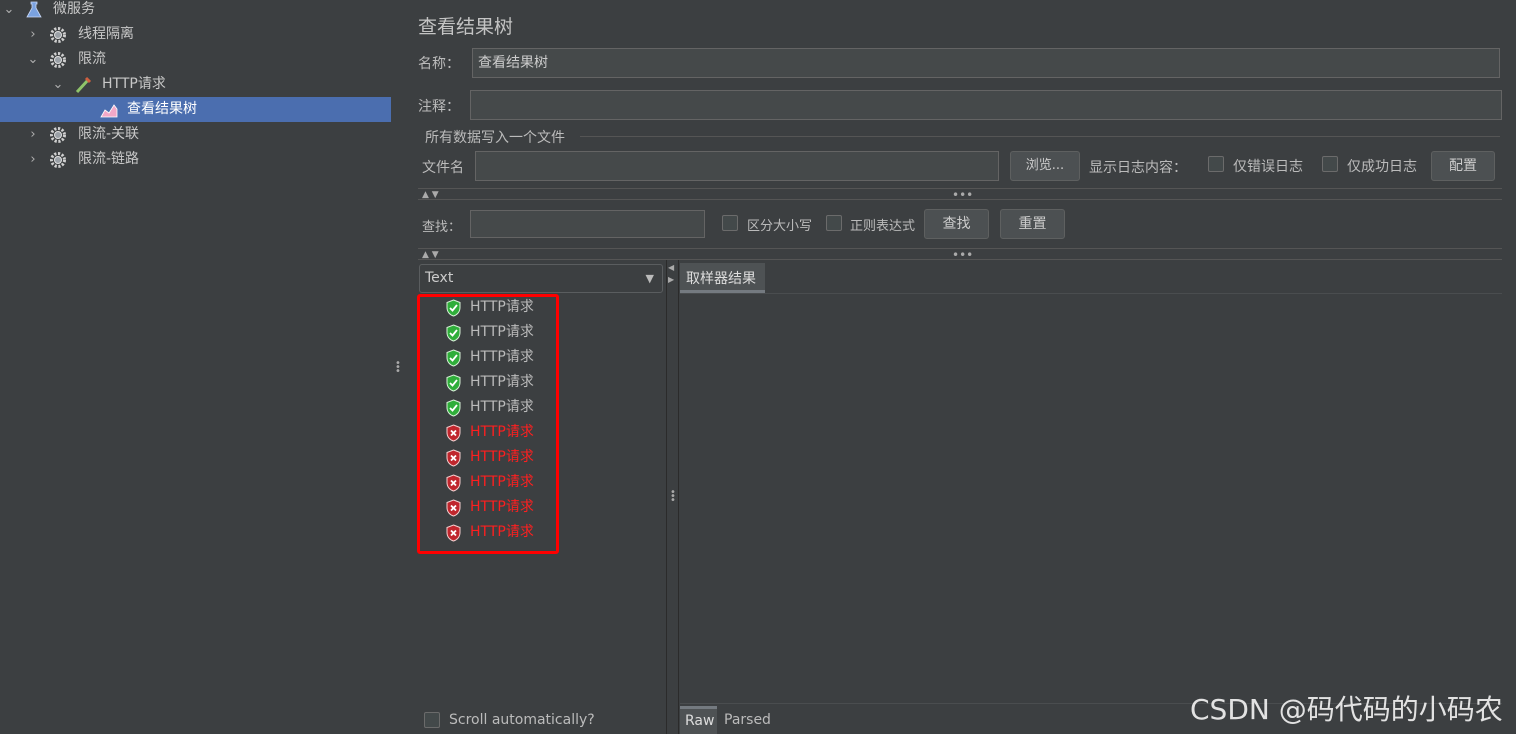 The image size is (1516, 734). I want to click on file-section-title: 所有数据写入一个文件, so click(495, 138).